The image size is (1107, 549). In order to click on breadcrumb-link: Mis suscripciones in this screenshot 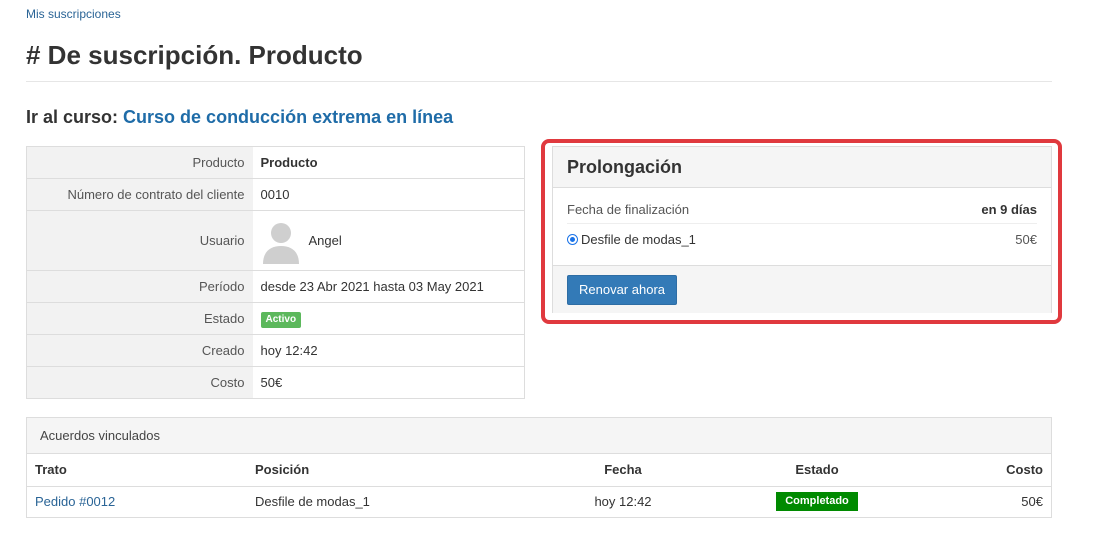, I will do `click(73, 14)`.